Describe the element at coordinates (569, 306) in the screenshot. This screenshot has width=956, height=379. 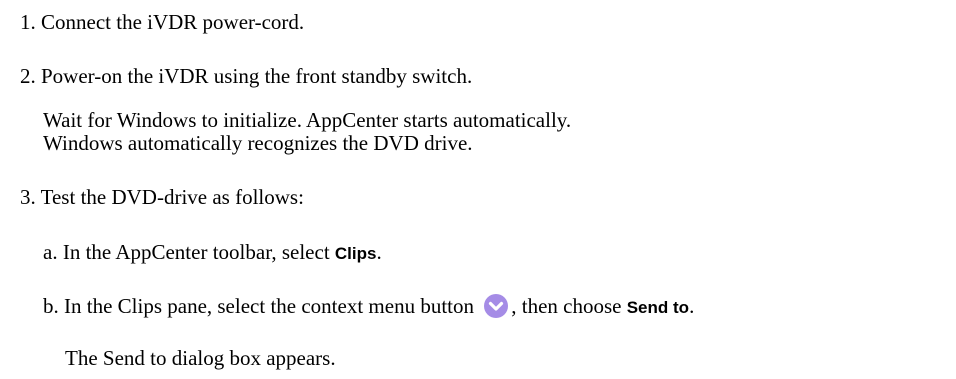
I see `substep-text-middle: , then choose` at that location.